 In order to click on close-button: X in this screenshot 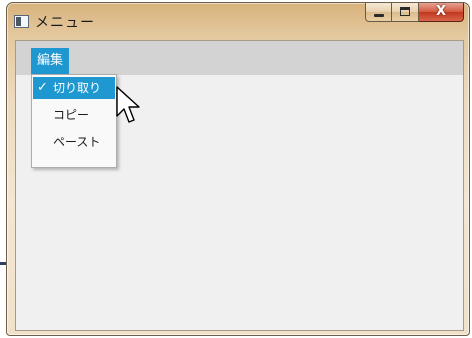, I will do `click(441, 12)`.